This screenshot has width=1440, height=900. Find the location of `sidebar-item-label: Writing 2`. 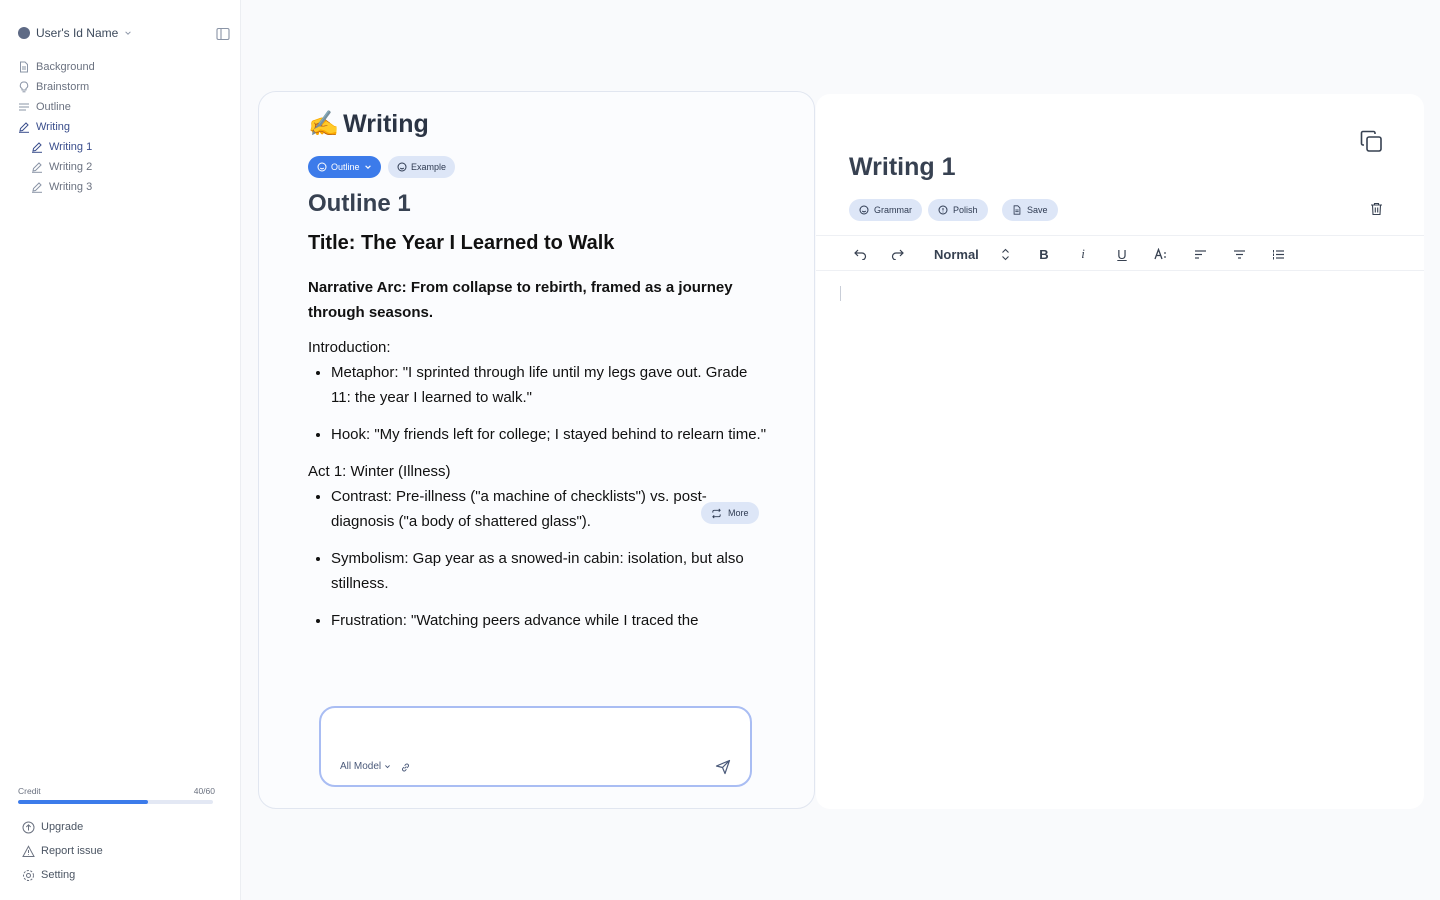

sidebar-item-label: Writing 2 is located at coordinates (71, 167).